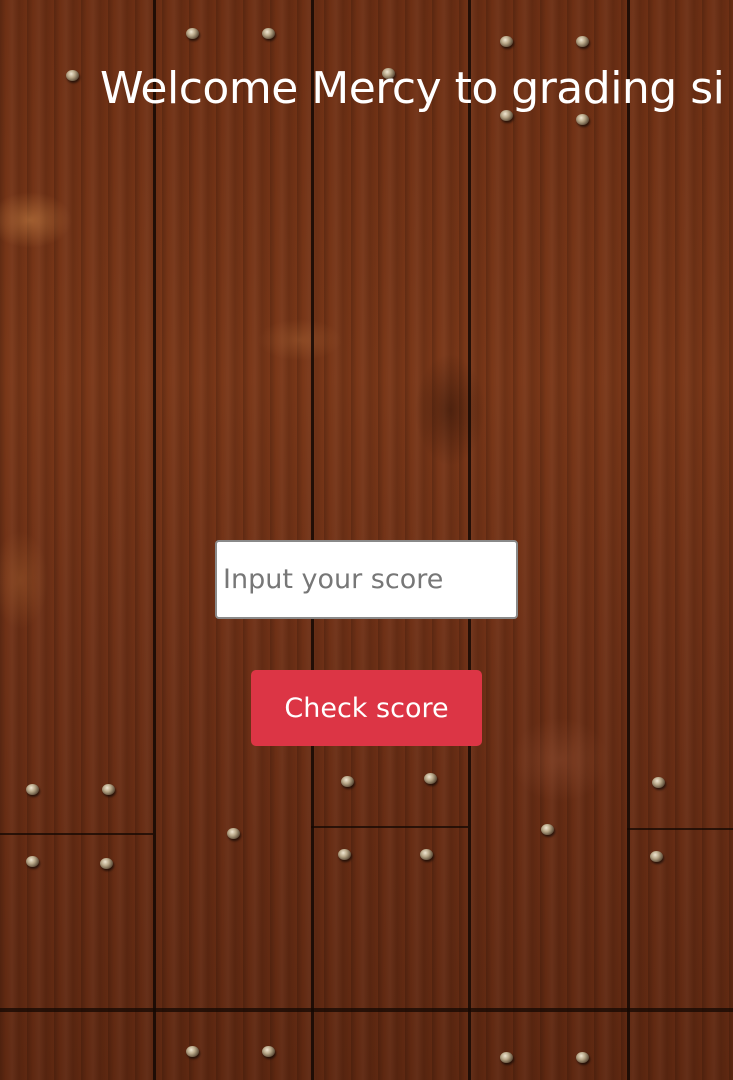 The height and width of the screenshot is (1080, 733). I want to click on header: Welcome Mercy to grading si, so click(366, 70).